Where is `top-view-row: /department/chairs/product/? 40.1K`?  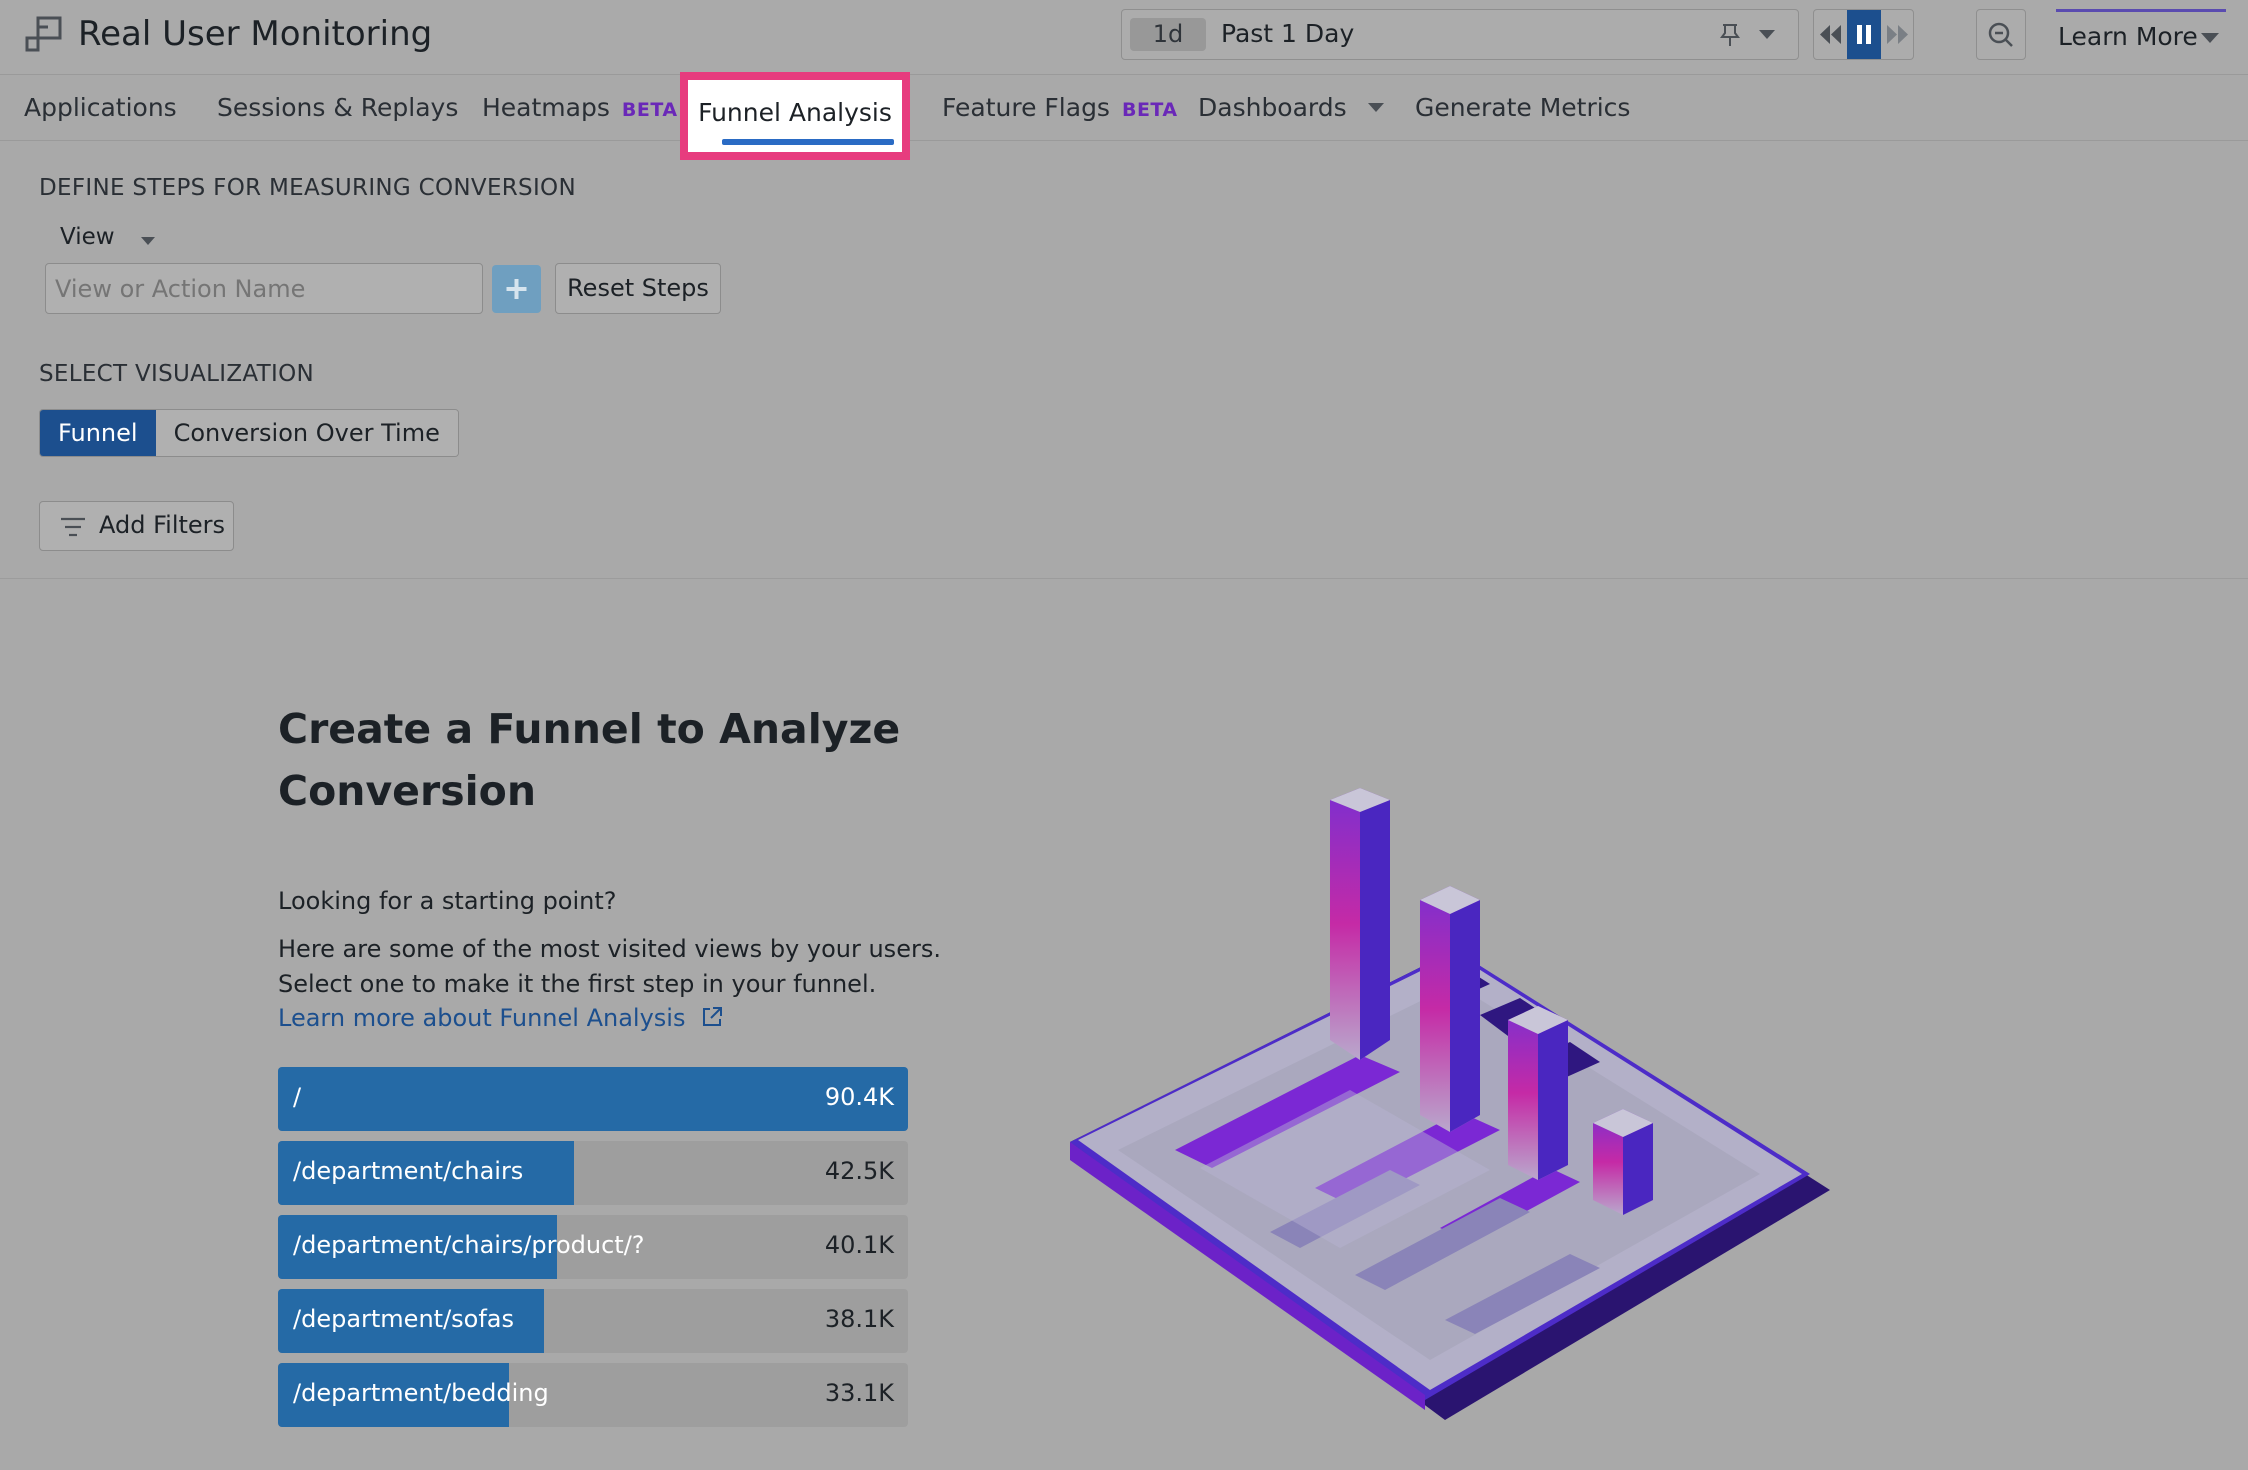
top-view-row: /department/chairs/product/? 40.1K is located at coordinates (593, 1247).